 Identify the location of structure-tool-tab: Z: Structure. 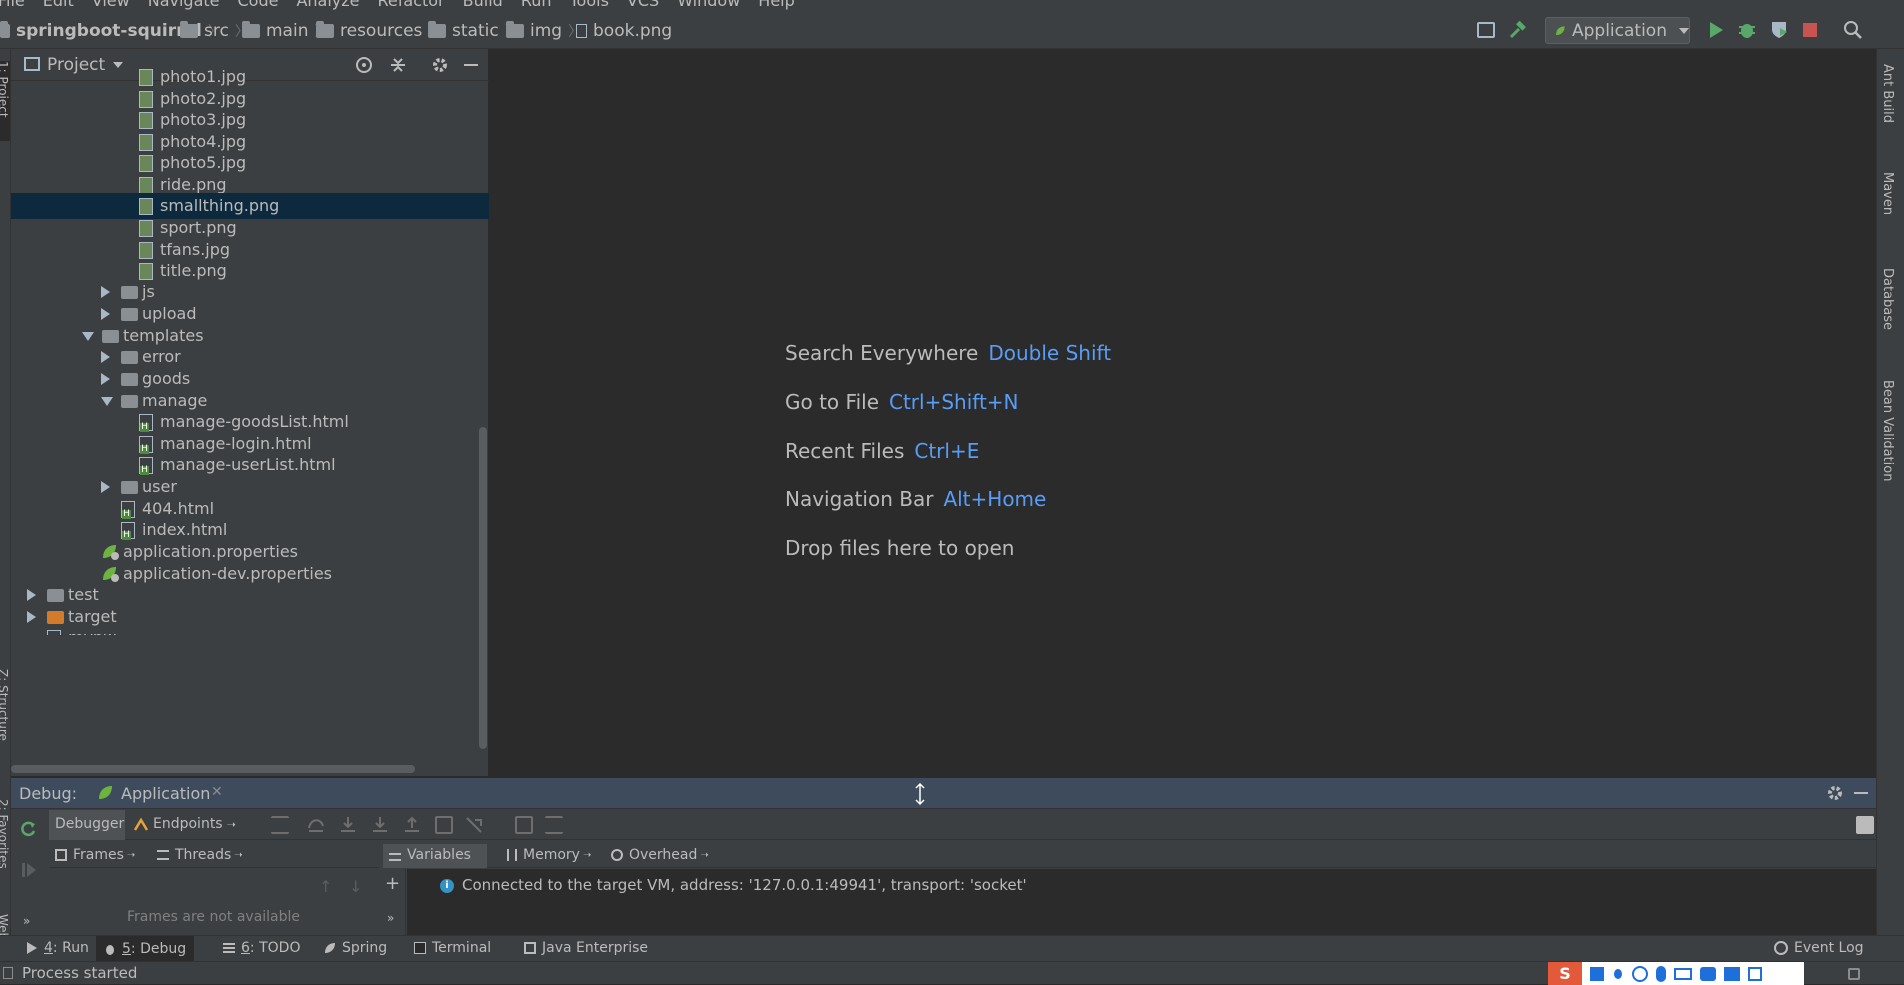
(5, 714).